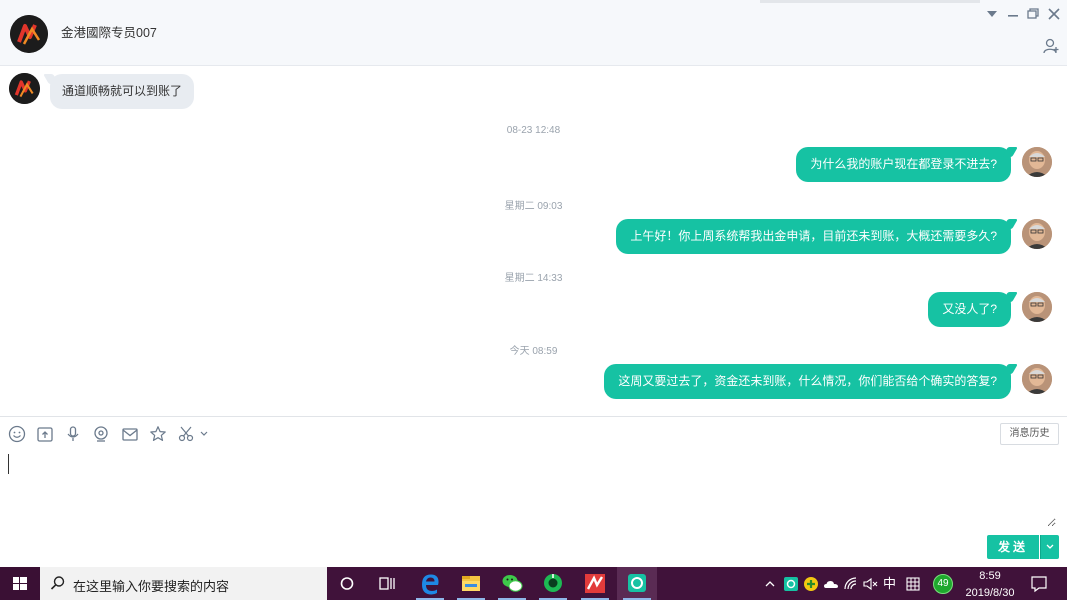 Image resolution: width=1067 pixels, height=600 pixels. Describe the element at coordinates (992, 14) in the screenshot. I see `dropdown-icon` at that location.